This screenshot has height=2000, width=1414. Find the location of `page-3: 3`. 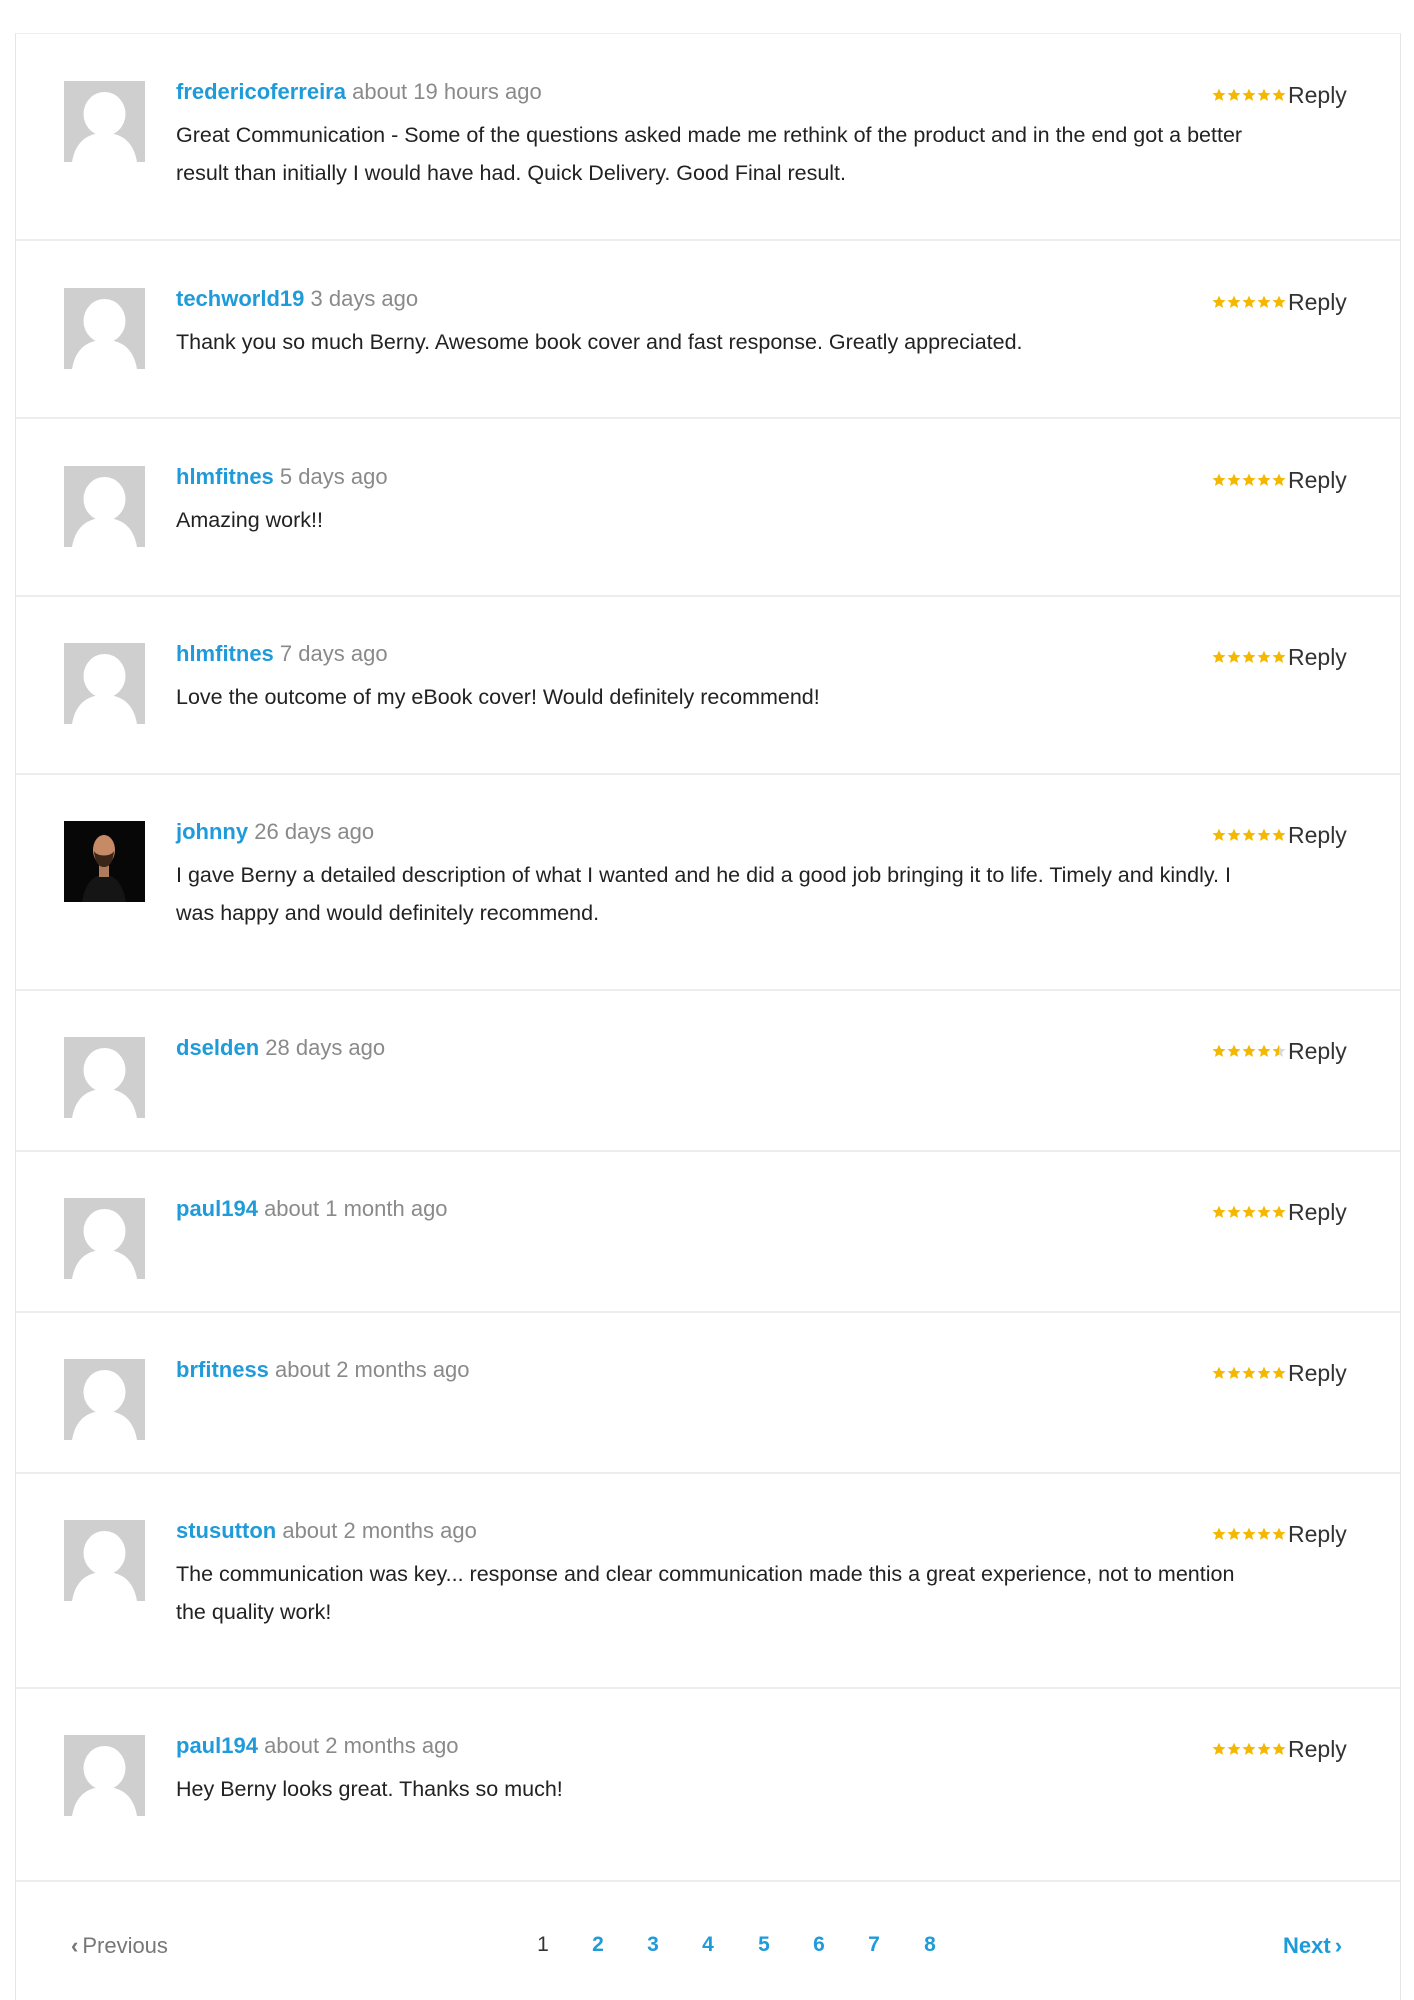

page-3: 3 is located at coordinates (653, 1945).